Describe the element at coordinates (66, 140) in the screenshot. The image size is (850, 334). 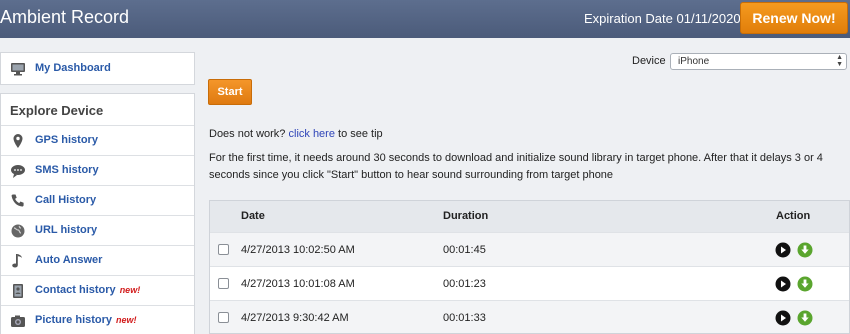
I see `sidebar-item-label: GPS history` at that location.